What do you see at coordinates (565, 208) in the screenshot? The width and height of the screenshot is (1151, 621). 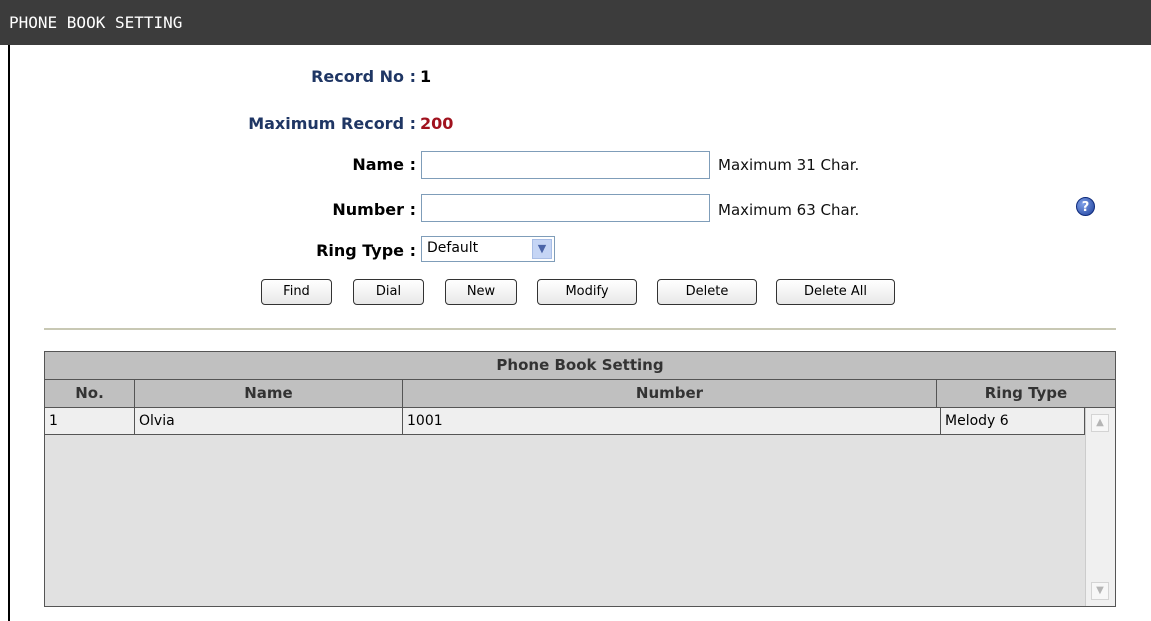 I see `number-input` at bounding box center [565, 208].